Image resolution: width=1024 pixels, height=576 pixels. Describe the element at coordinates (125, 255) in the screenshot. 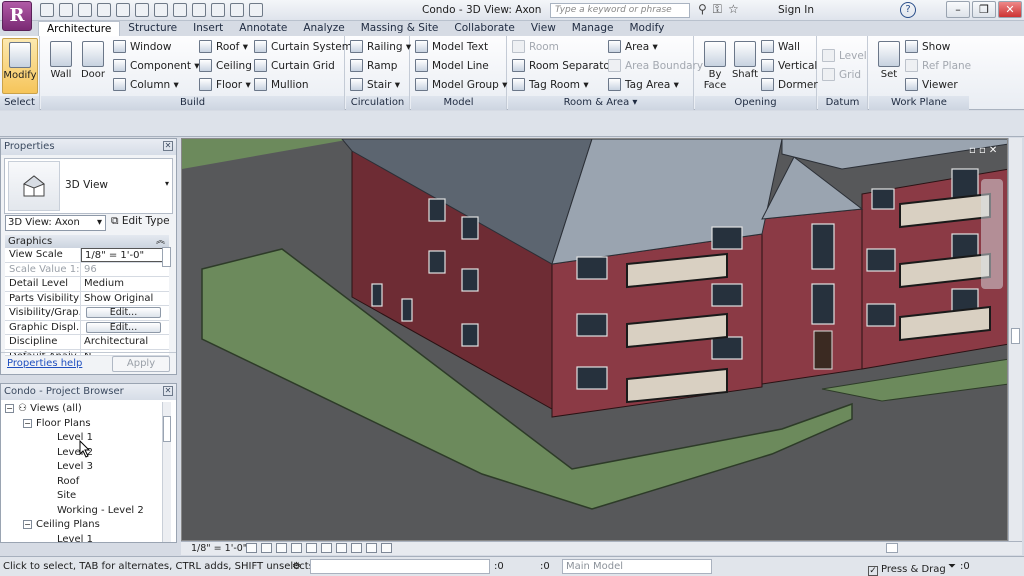

I see `view-scale-field: 1/8" = 1'-0"` at that location.